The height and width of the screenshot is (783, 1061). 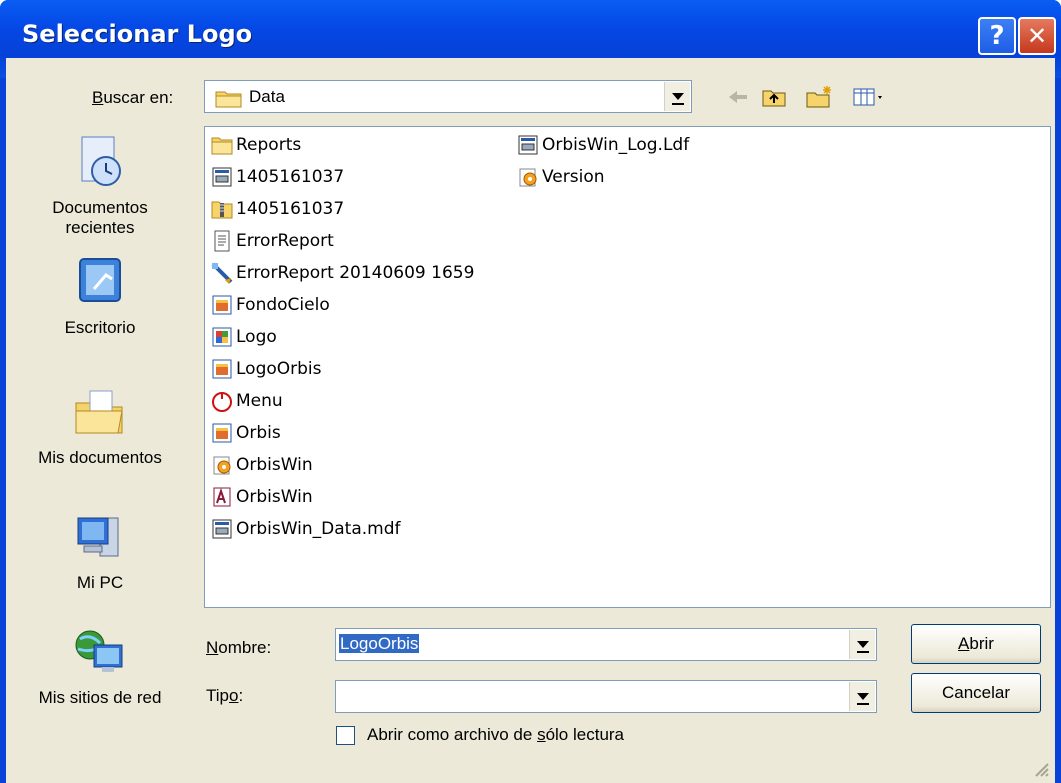 What do you see at coordinates (267, 96) in the screenshot?
I see `lookin-value: Data` at bounding box center [267, 96].